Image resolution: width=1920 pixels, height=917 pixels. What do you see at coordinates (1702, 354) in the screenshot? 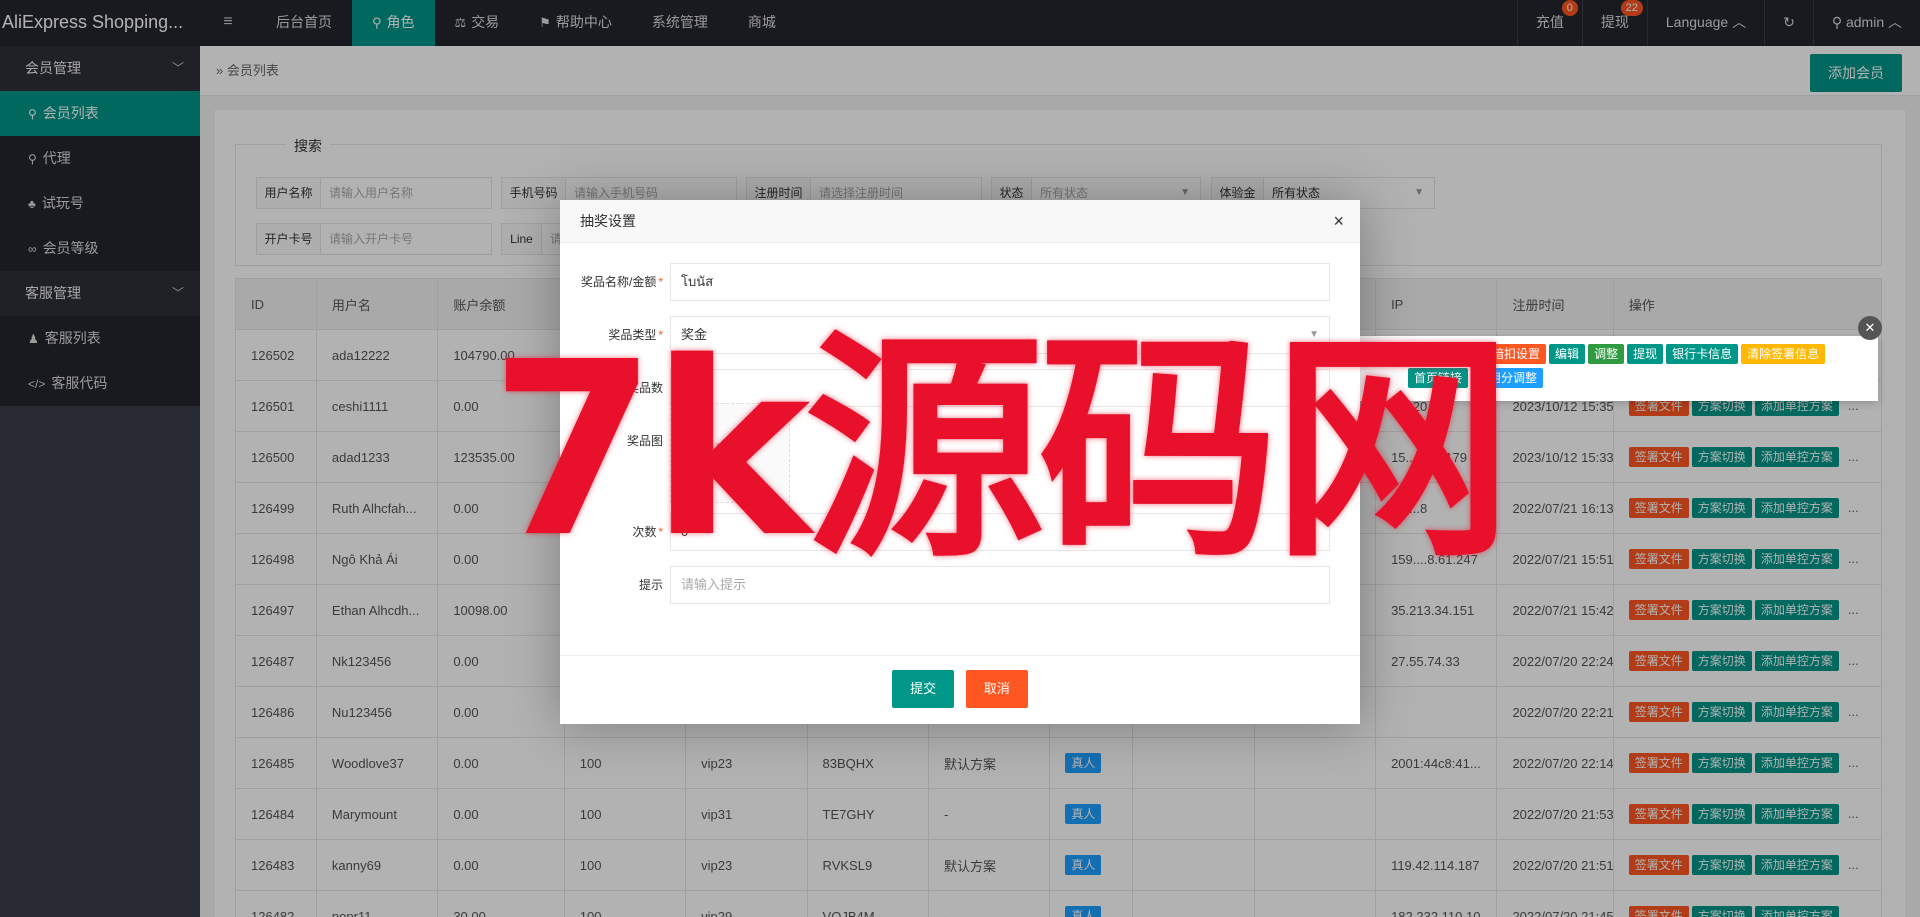
I see `bank-card-button: 银行卡信息` at bounding box center [1702, 354].